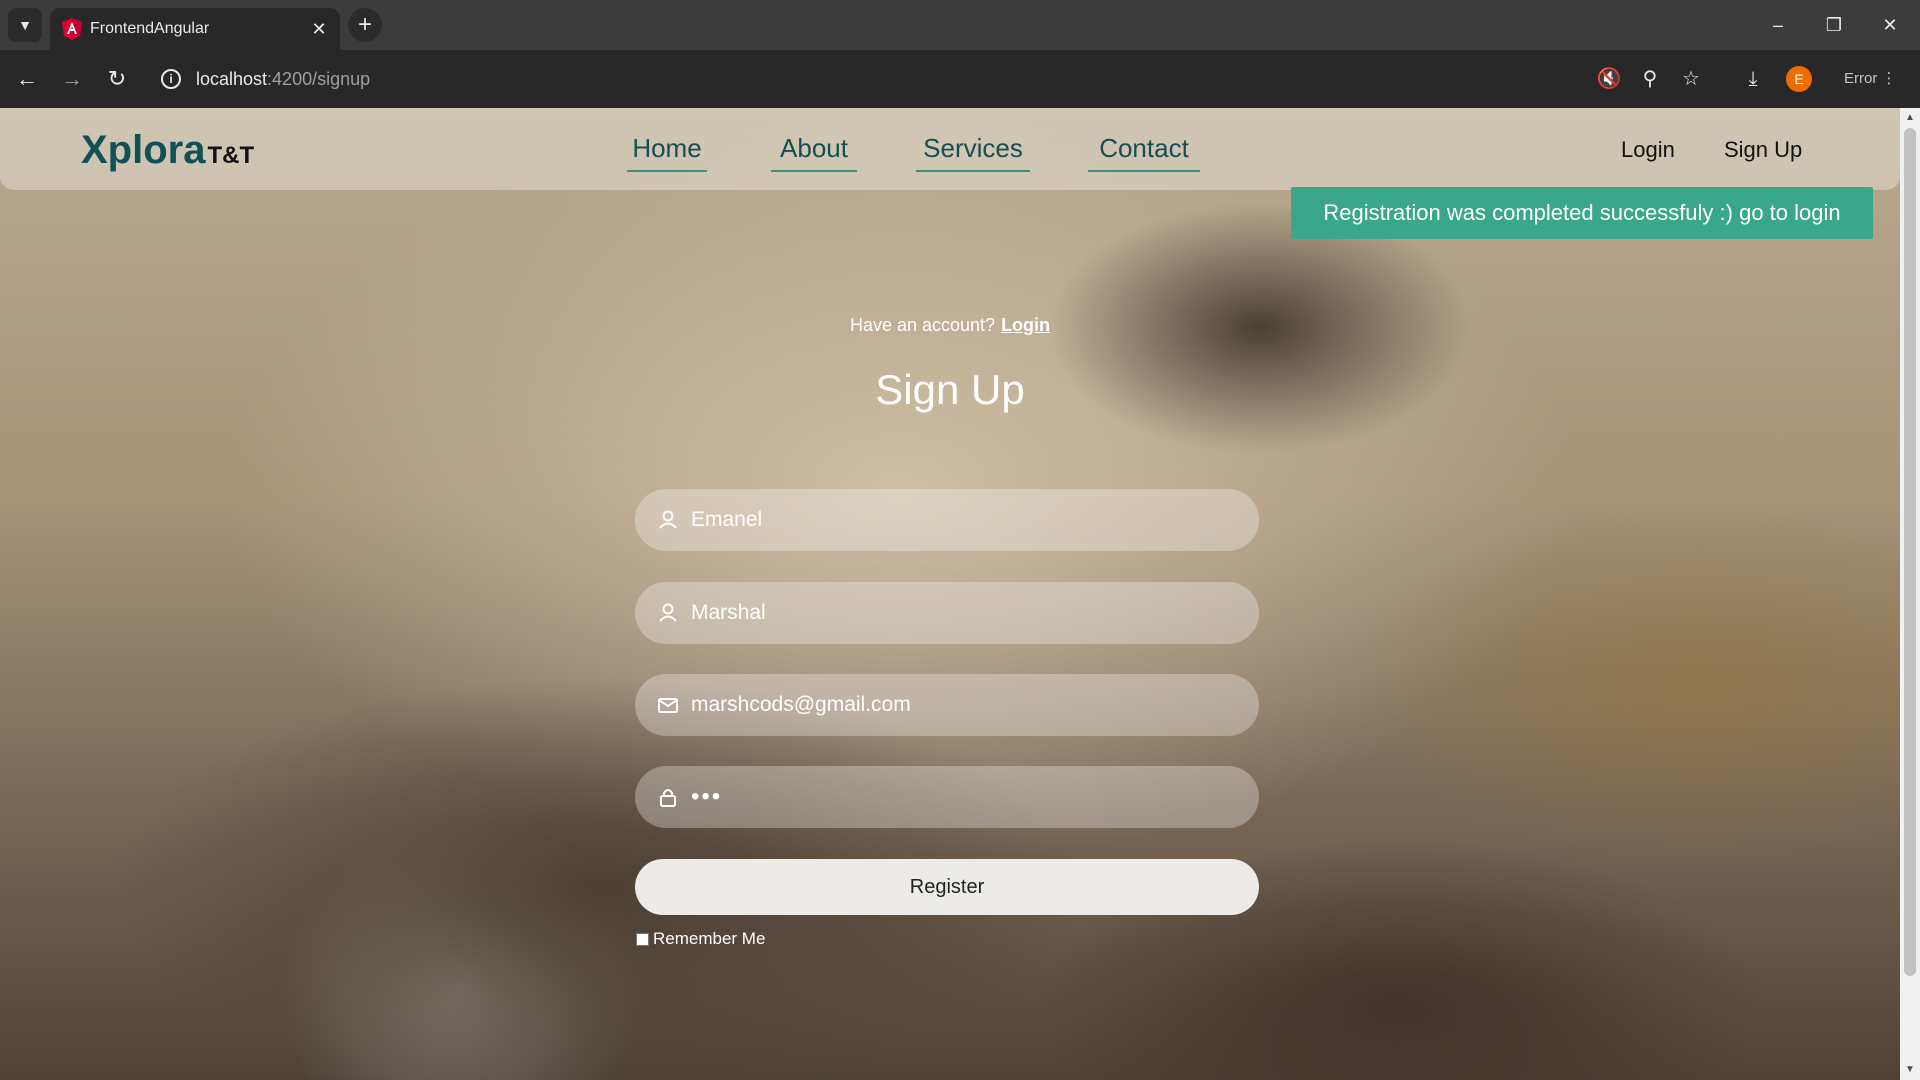 The image size is (1920, 1080). Describe the element at coordinates (960, 25) in the screenshot. I see `browser-tab-bar: ▼ FrontendAngular ✕ + – ❐ ✕` at that location.